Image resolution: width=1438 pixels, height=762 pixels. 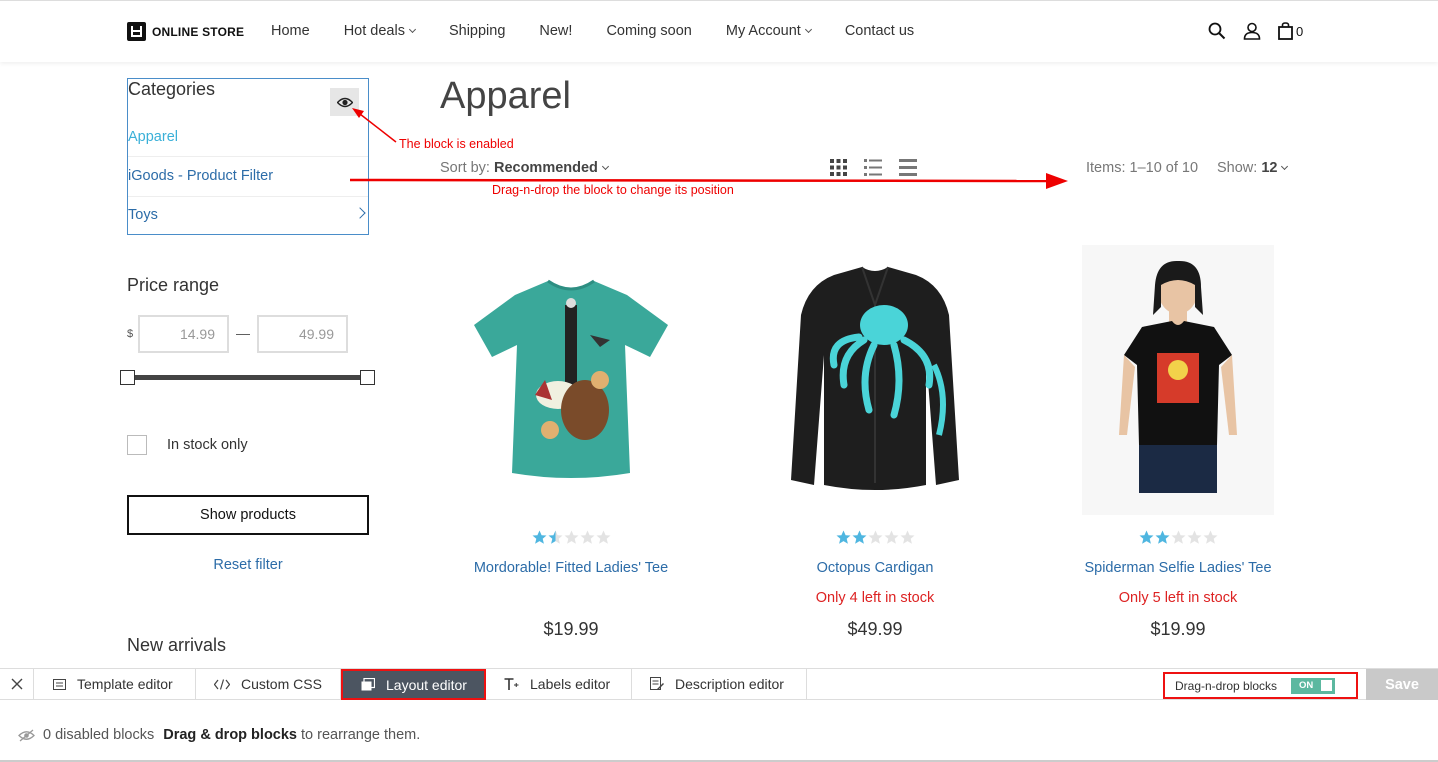 I want to click on nav-label: My Account, so click(x=763, y=31).